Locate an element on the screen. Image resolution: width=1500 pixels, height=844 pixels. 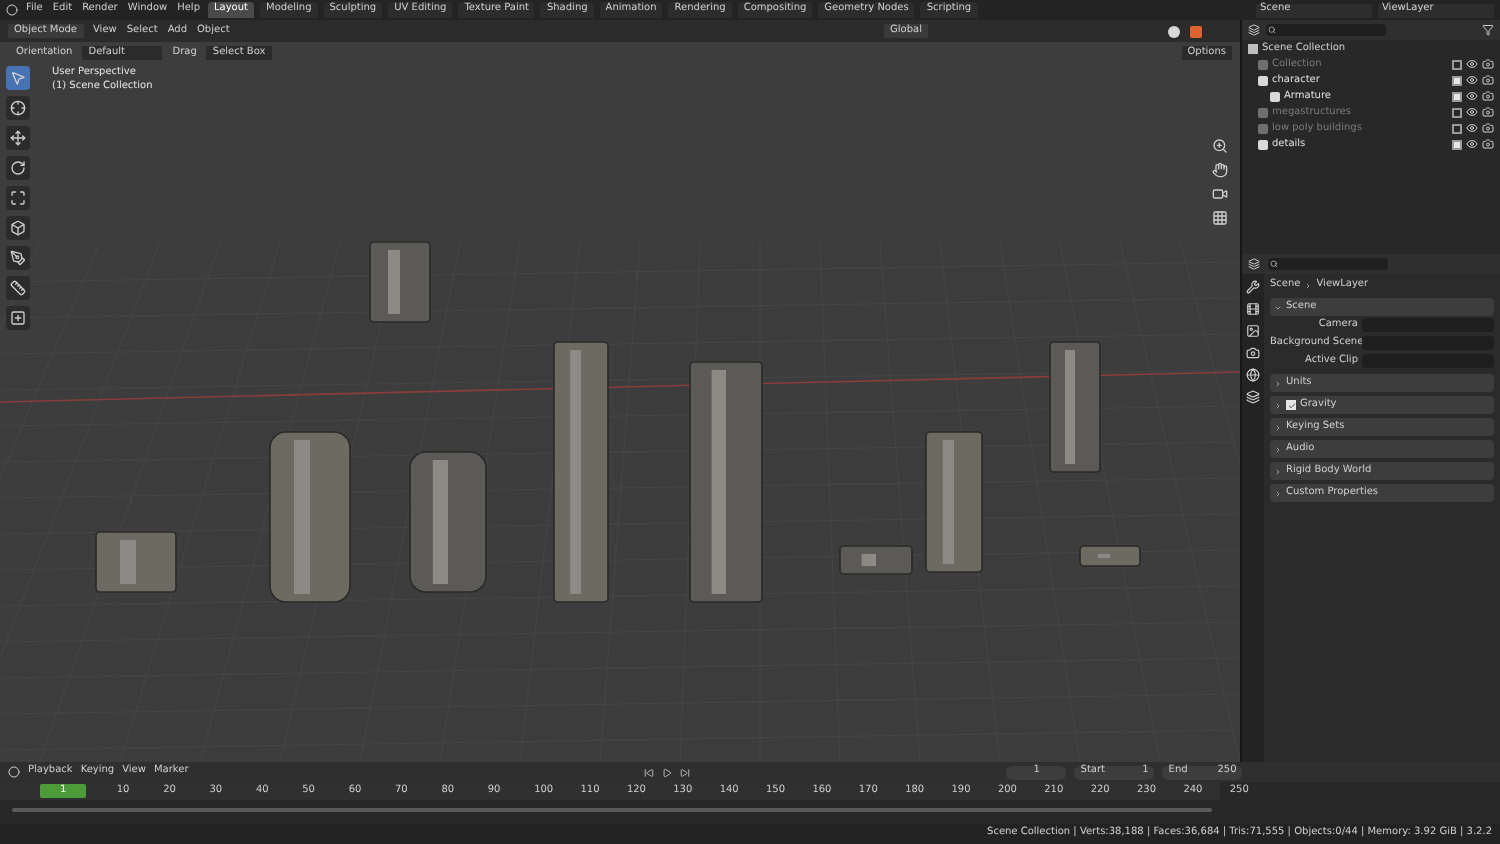
ruler-icon is located at coordinates (18, 288).